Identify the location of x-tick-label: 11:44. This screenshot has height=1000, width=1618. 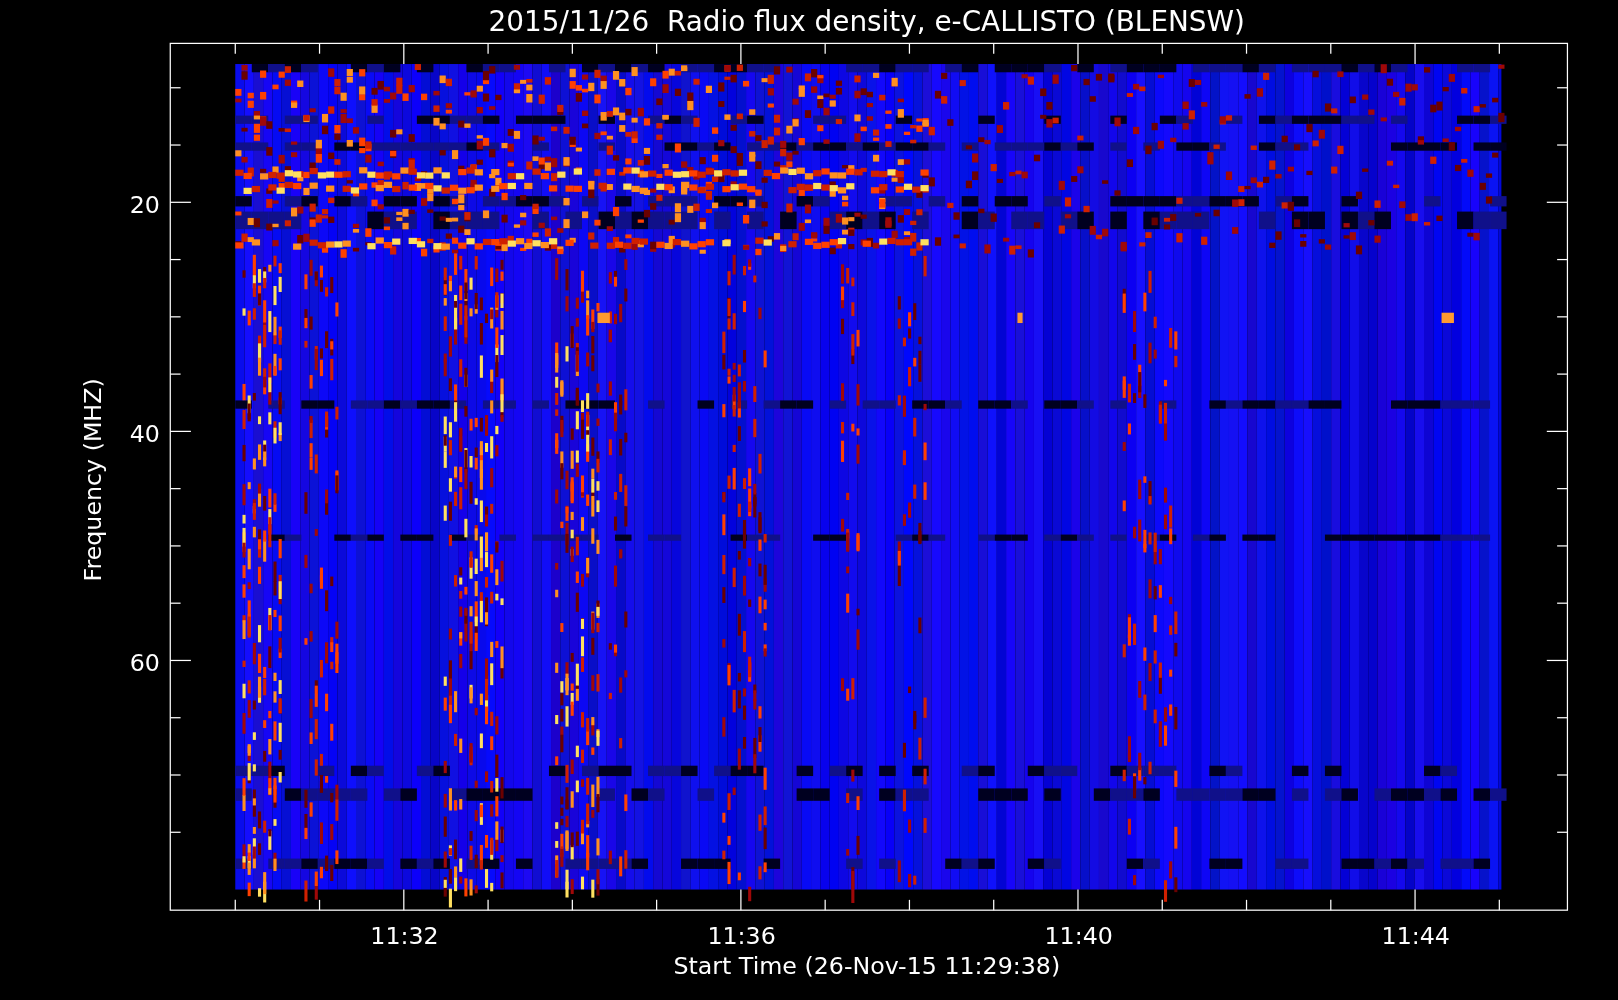
(1415, 936).